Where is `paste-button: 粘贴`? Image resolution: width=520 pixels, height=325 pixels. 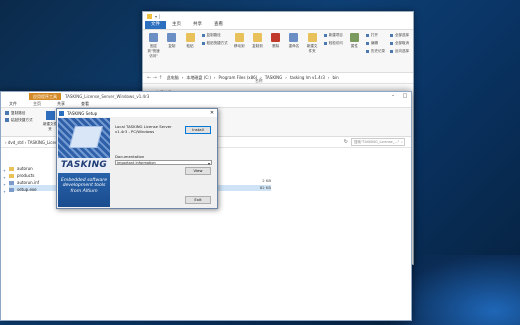 paste-button: 粘贴 is located at coordinates (189, 41).